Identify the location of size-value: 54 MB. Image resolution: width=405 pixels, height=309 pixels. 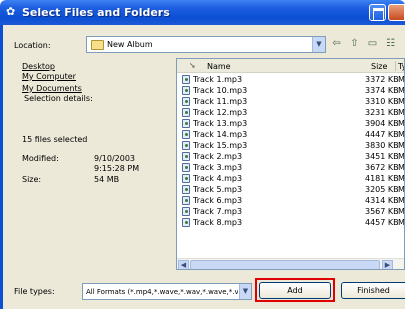
(107, 179).